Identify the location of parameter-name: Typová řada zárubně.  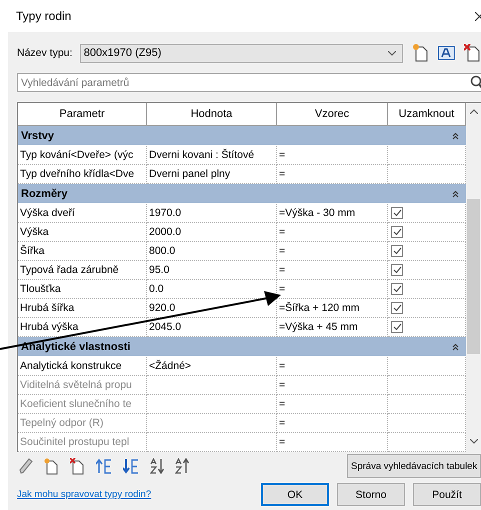
(82, 270).